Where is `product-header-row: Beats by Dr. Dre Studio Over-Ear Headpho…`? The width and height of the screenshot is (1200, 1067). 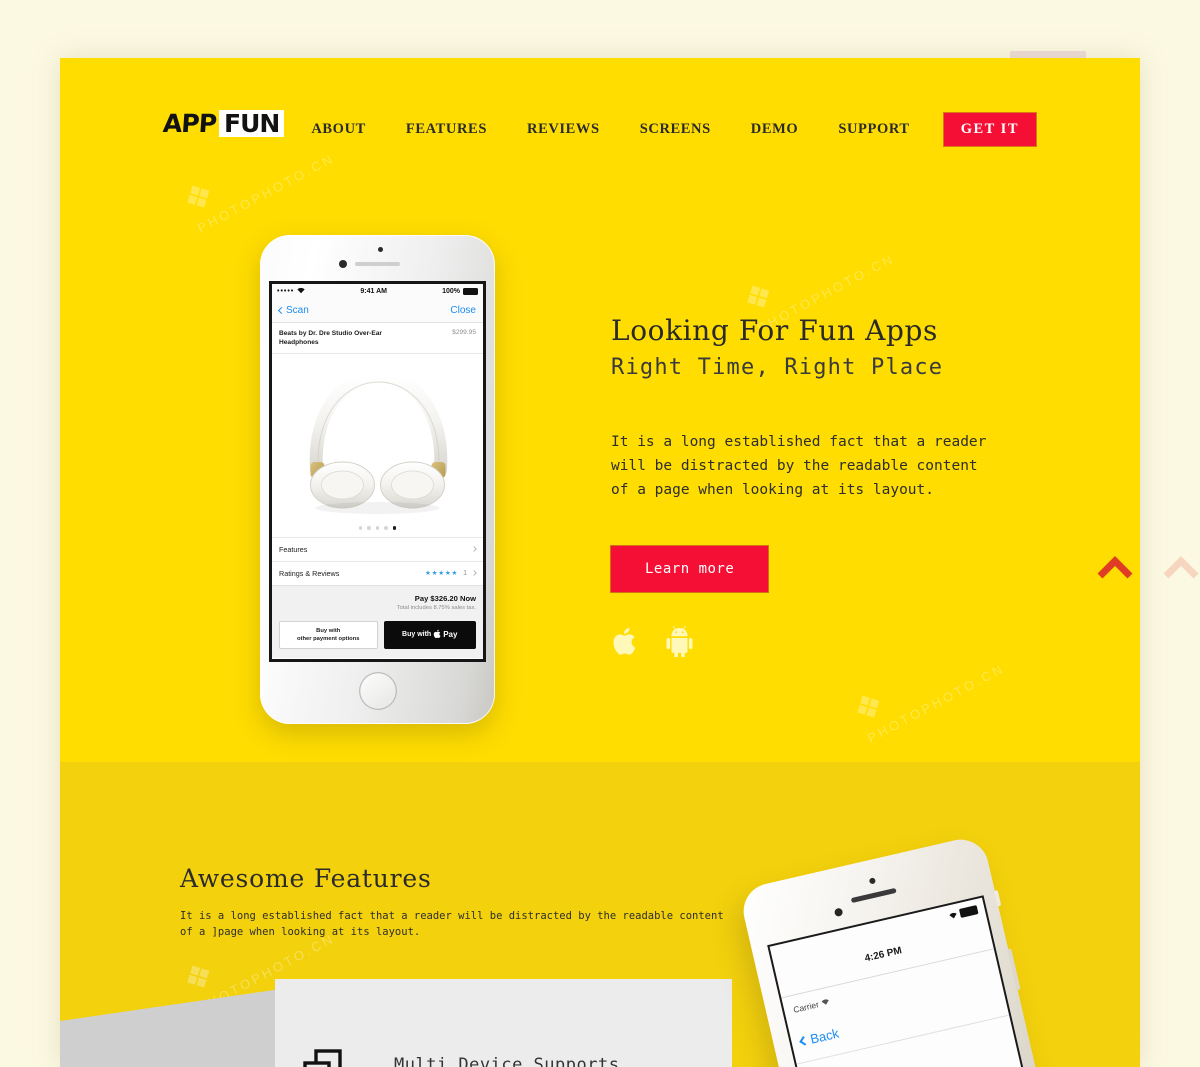
product-header-row: Beats by Dr. Dre Studio Over-Ear Headpho… is located at coordinates (377, 338).